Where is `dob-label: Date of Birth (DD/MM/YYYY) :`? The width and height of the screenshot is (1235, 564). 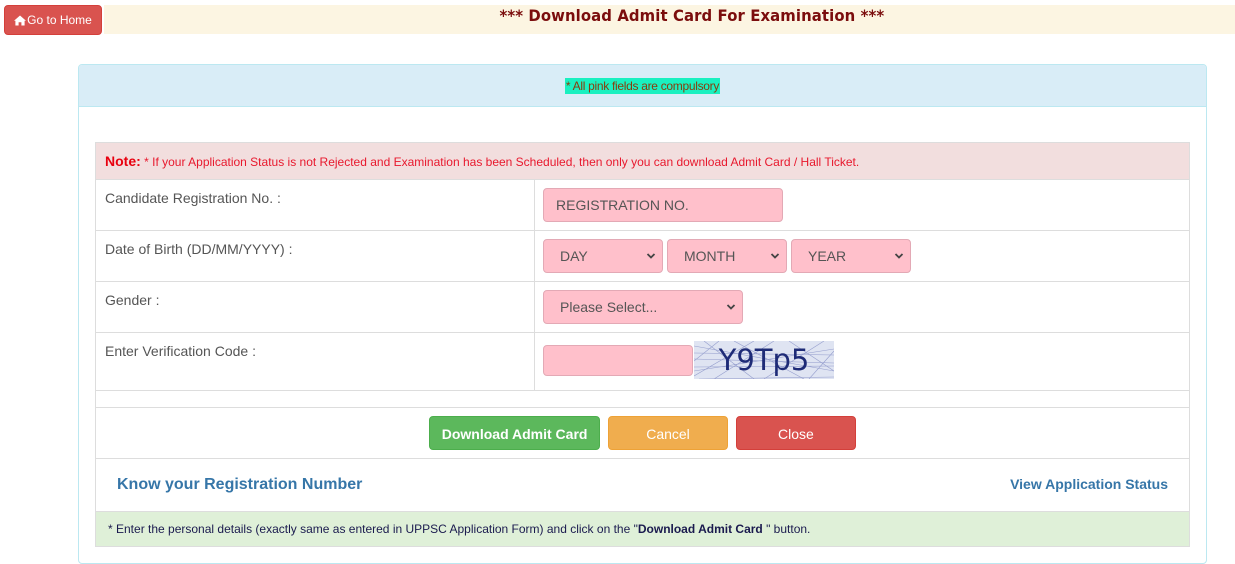 dob-label: Date of Birth (DD/MM/YYYY) : is located at coordinates (315, 256).